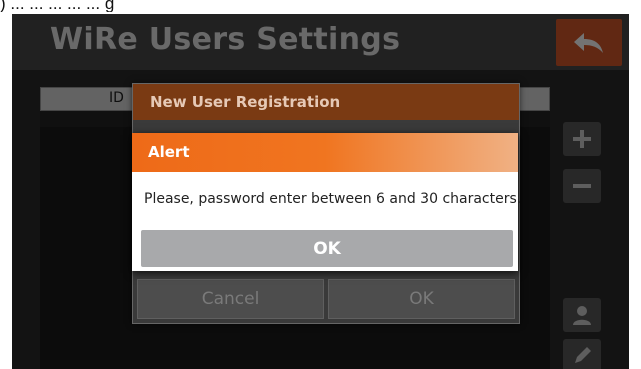  Describe the element at coordinates (57, 6) in the screenshot. I see `document-caption: ) ... ... ... ... ... g` at that location.